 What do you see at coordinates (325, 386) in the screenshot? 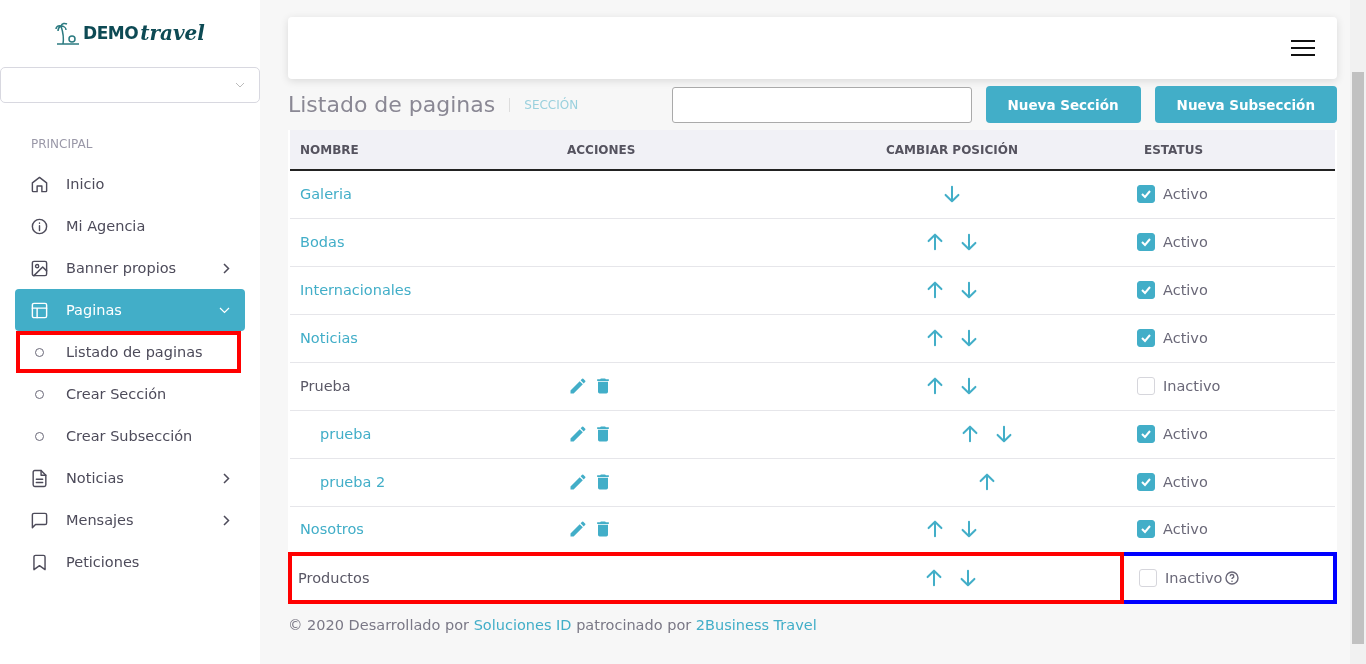
I see `page-name: Prueba` at bounding box center [325, 386].